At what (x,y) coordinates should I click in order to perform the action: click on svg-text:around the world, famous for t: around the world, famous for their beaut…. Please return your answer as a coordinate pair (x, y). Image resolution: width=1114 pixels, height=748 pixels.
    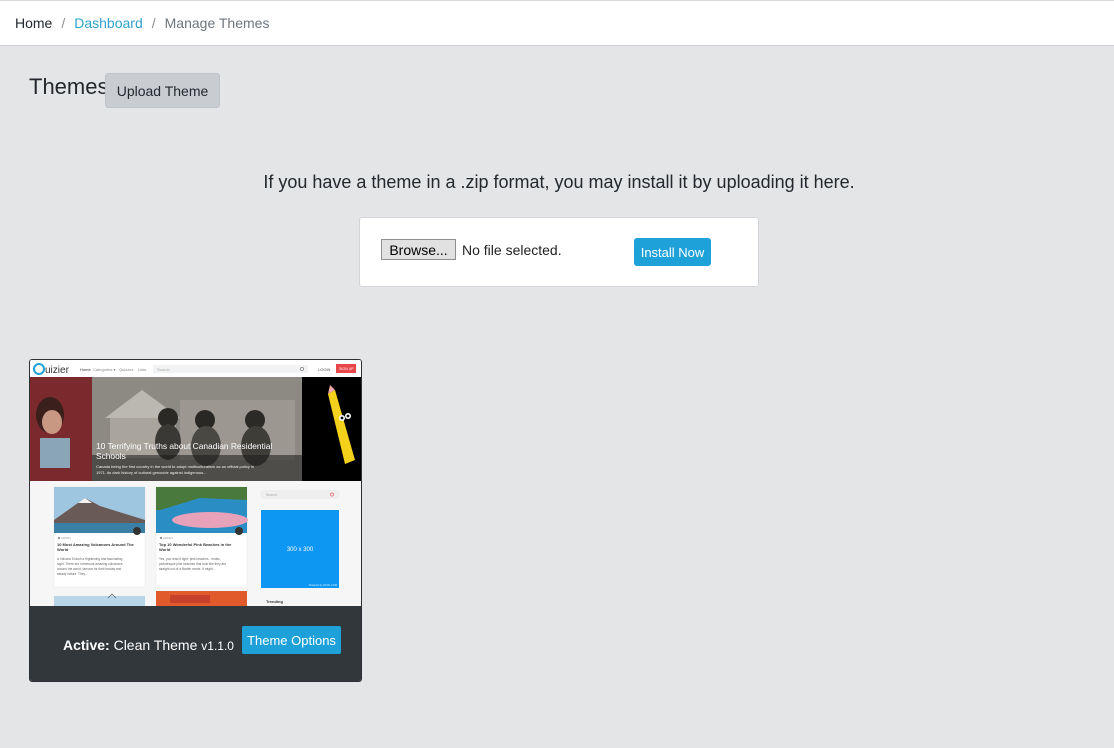
    Looking at the image, I should click on (89, 569).